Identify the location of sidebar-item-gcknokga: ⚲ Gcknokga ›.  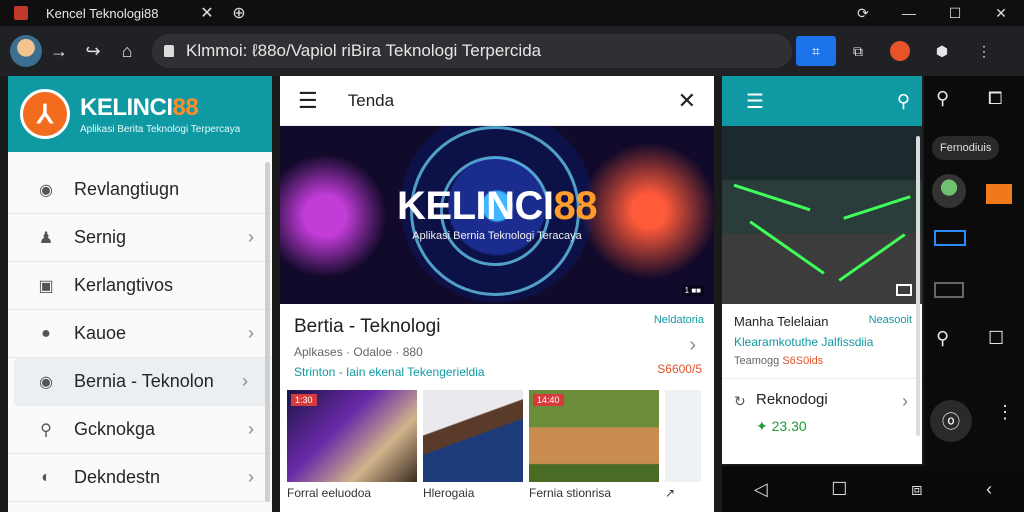
(140, 430).